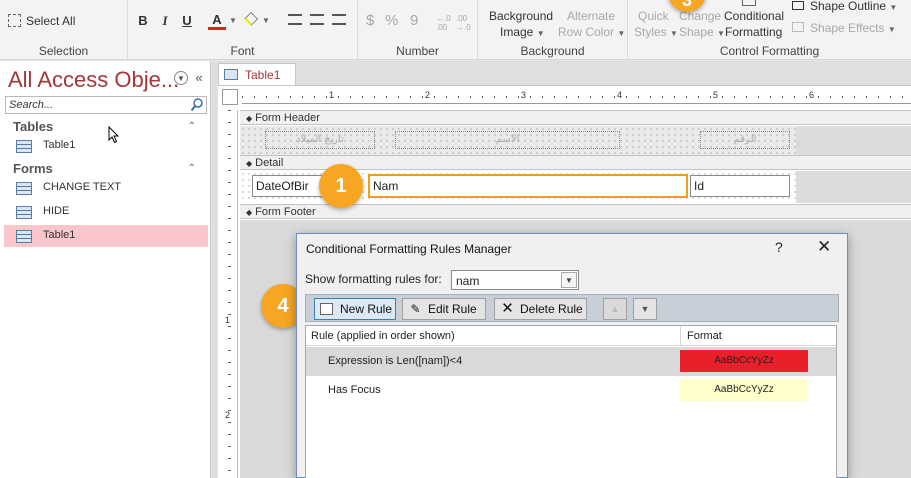 The width and height of the screenshot is (911, 478). Describe the element at coordinates (824, 247) in the screenshot. I see `close-button: ✕` at that location.